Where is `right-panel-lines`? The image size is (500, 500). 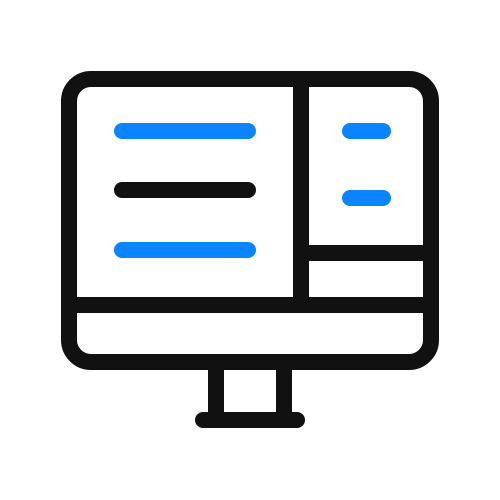
right-panel-lines is located at coordinates (366, 164).